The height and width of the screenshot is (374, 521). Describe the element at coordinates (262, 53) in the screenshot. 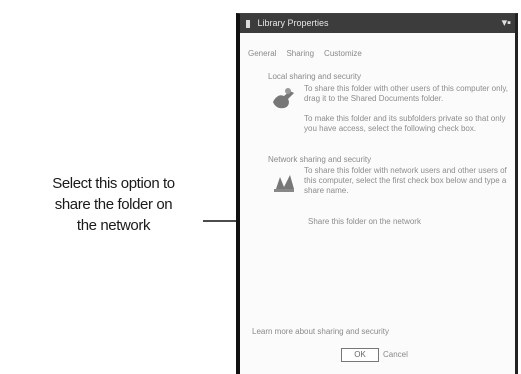

I see `tab-general: General` at that location.